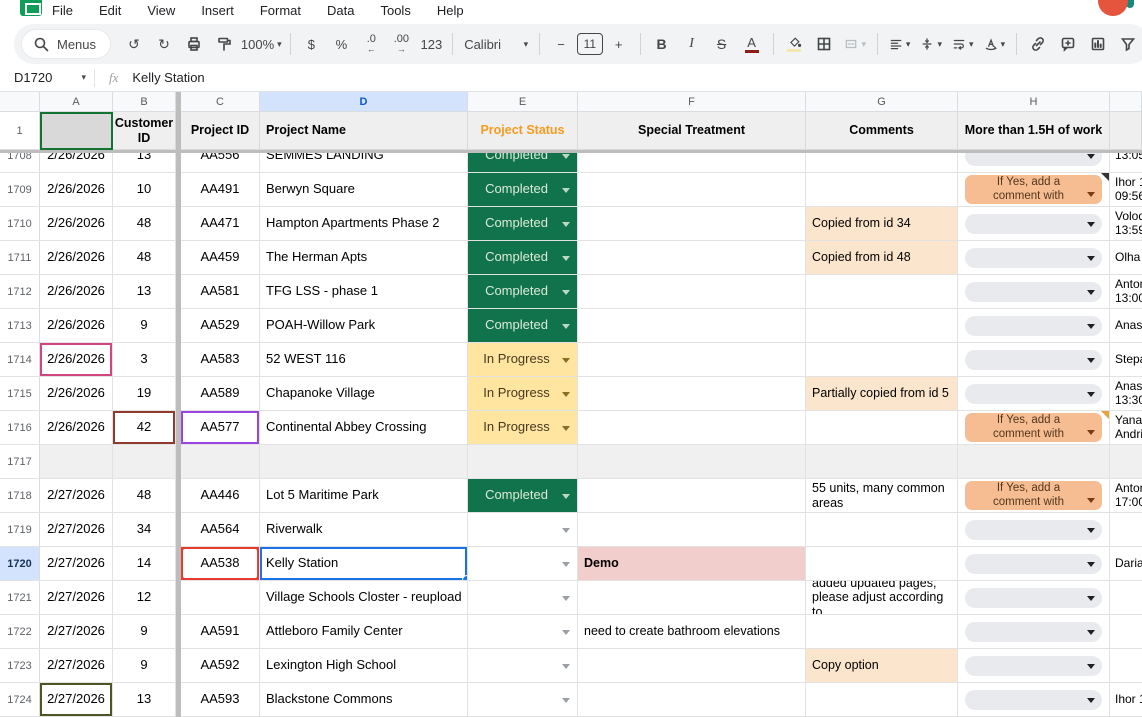 The image size is (1142, 717). Describe the element at coordinates (220, 632) in the screenshot. I see `cell-C1722: AA591` at that location.